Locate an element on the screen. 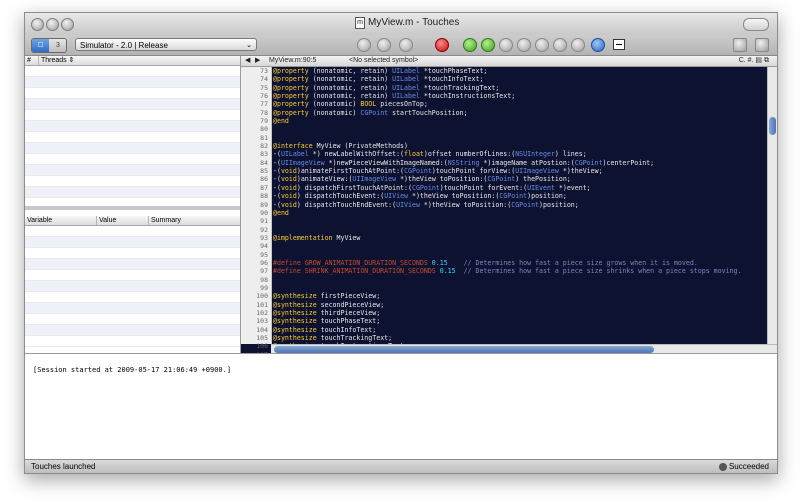 Image resolution: width=800 pixels, height=502 pixels. debugger-window-icon is located at coordinates (598, 45).